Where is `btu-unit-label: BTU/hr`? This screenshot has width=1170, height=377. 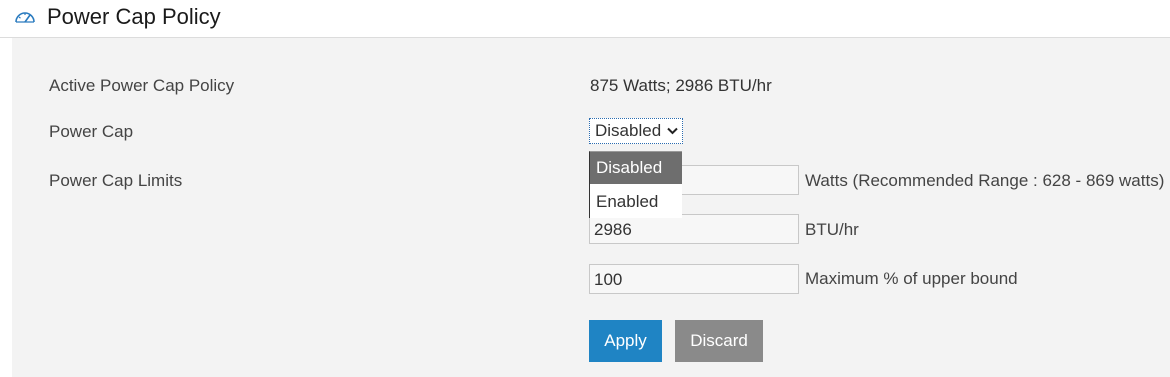 btu-unit-label: BTU/hr is located at coordinates (832, 229).